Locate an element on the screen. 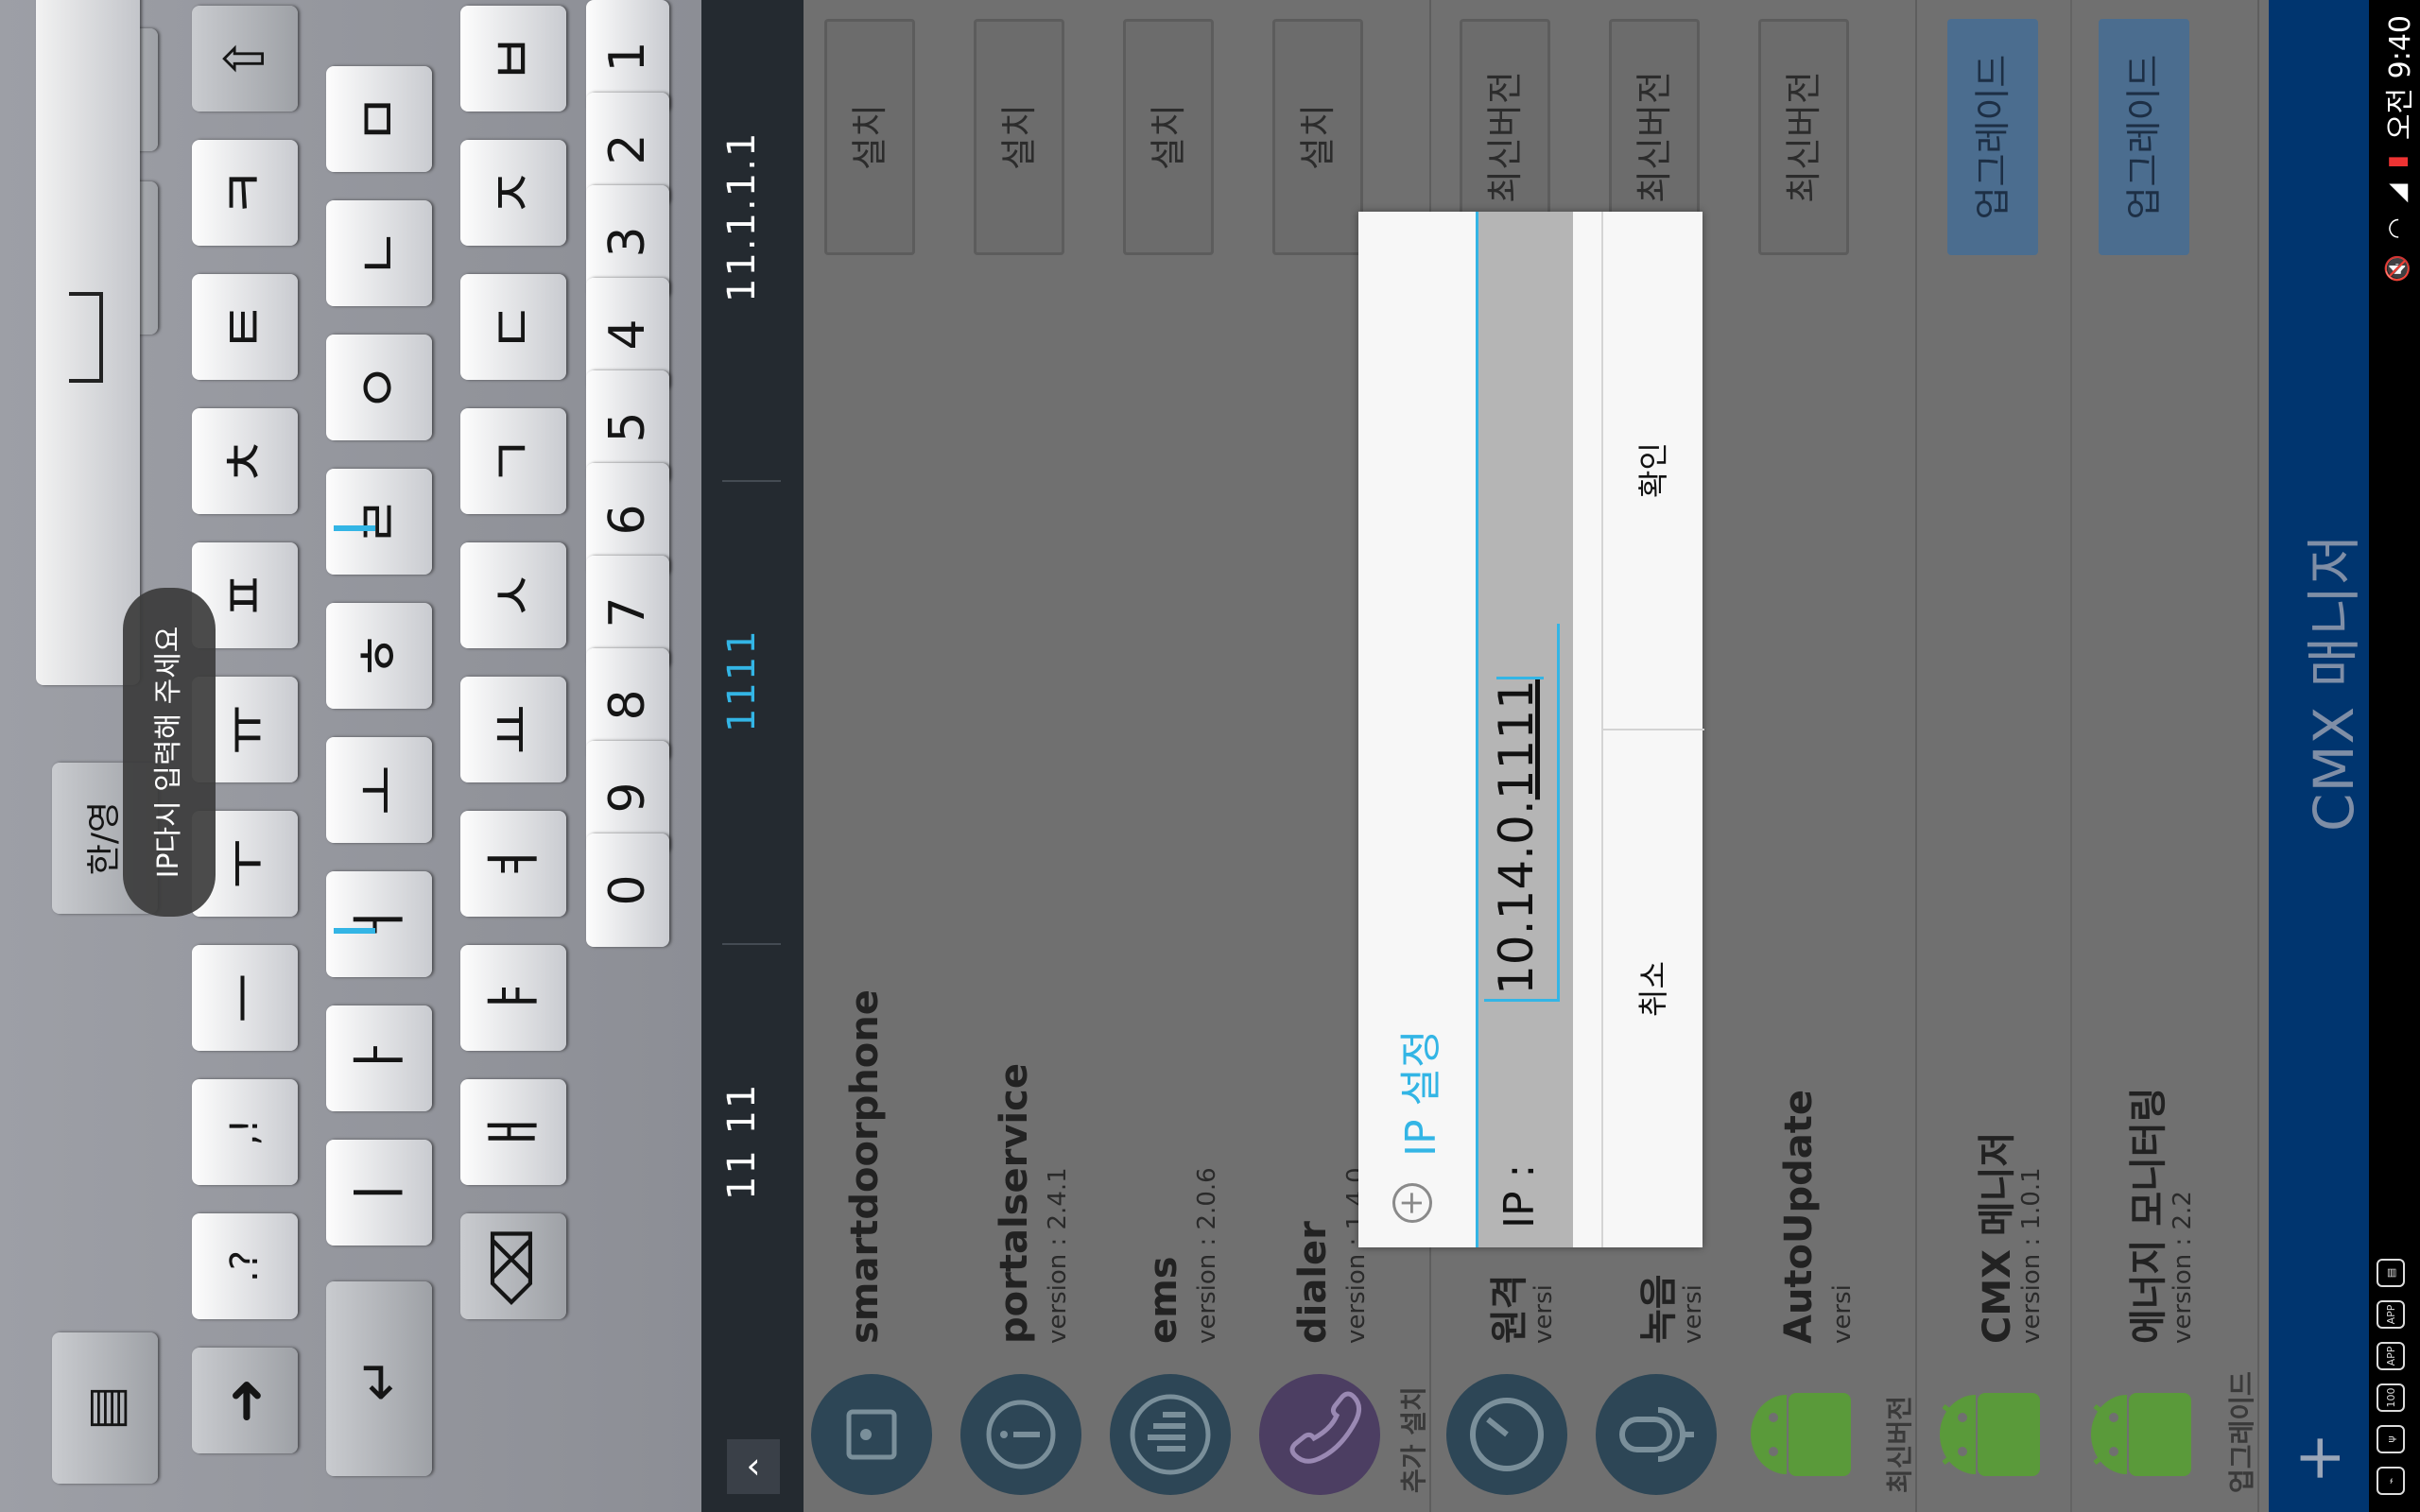  key-char: ㅊ is located at coordinates (245, 461).